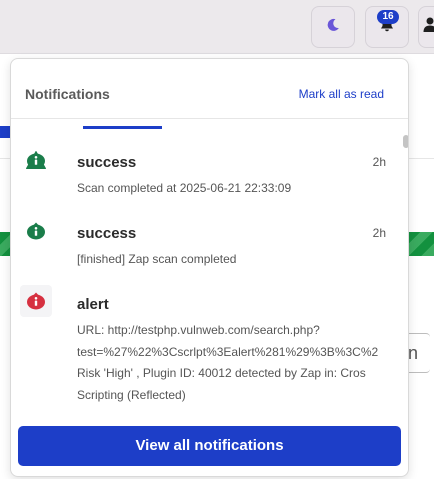  Describe the element at coordinates (405, 141) in the screenshot. I see `scrollbar-thumb` at that location.